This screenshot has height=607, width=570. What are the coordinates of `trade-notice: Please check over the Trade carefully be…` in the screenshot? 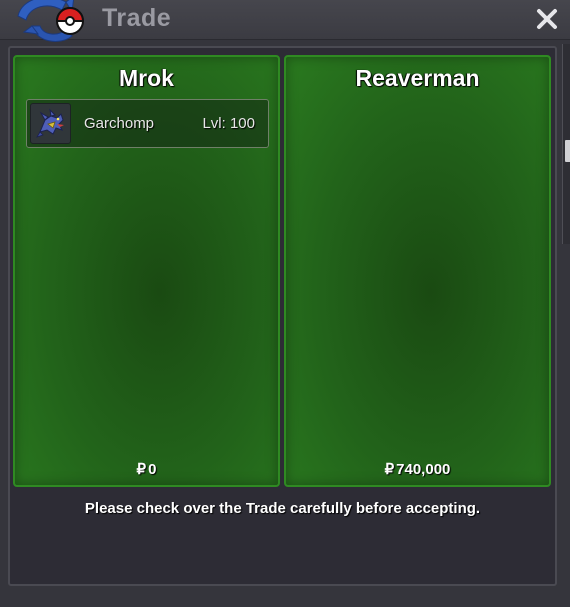 It's located at (282, 508).